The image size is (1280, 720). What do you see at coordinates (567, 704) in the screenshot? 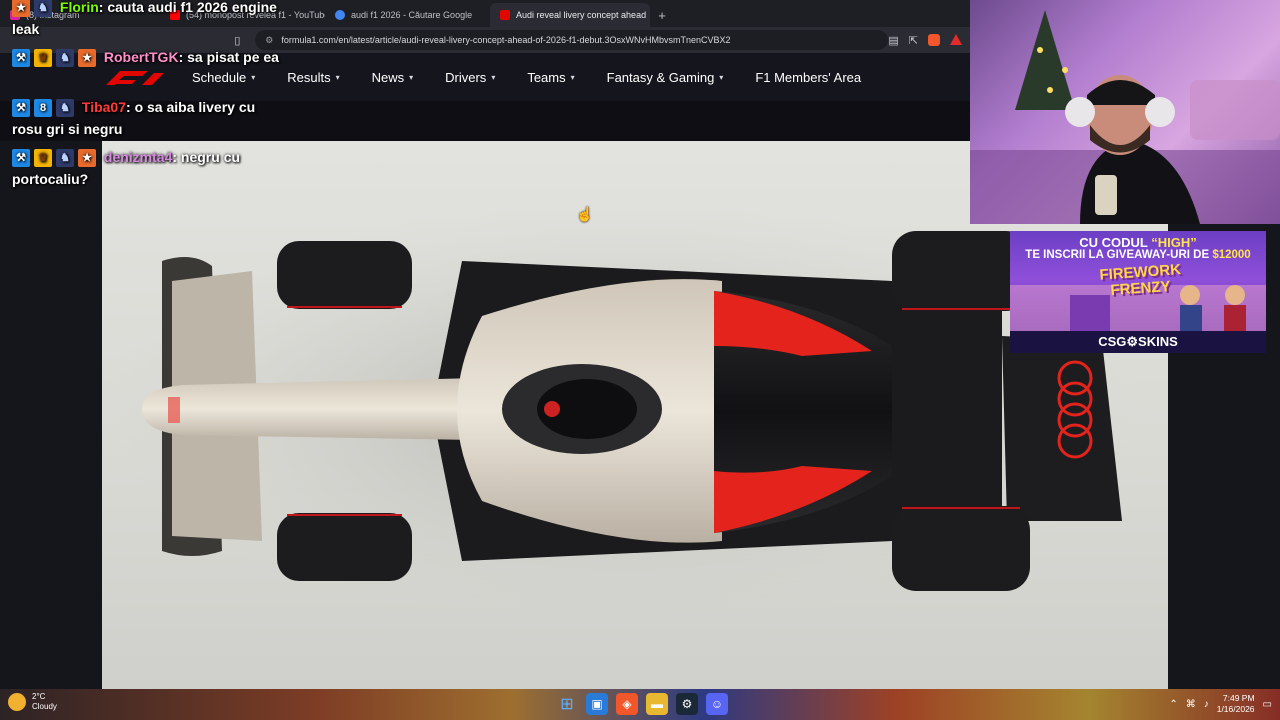
I see `windows-start-icon: ⊞` at bounding box center [567, 704].